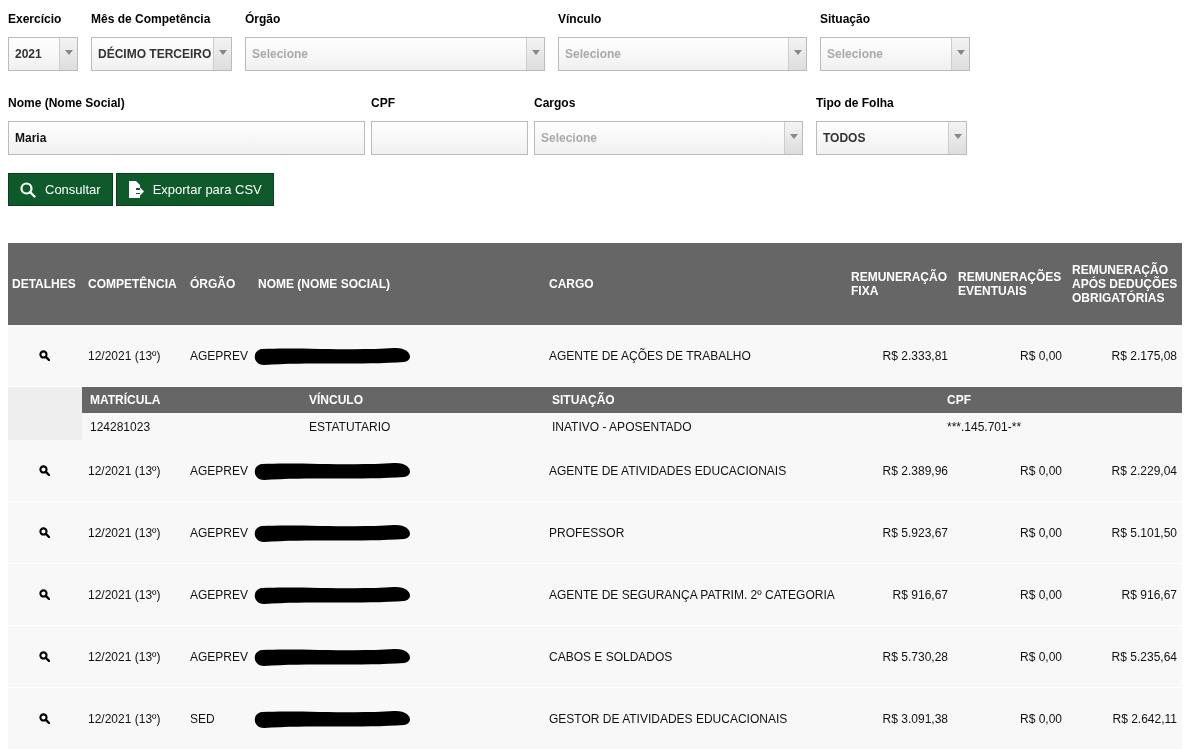 The height and width of the screenshot is (749, 1197). Describe the element at coordinates (1144, 533) in the screenshot. I see `table-cell-text: R$ 5.101,50` at that location.